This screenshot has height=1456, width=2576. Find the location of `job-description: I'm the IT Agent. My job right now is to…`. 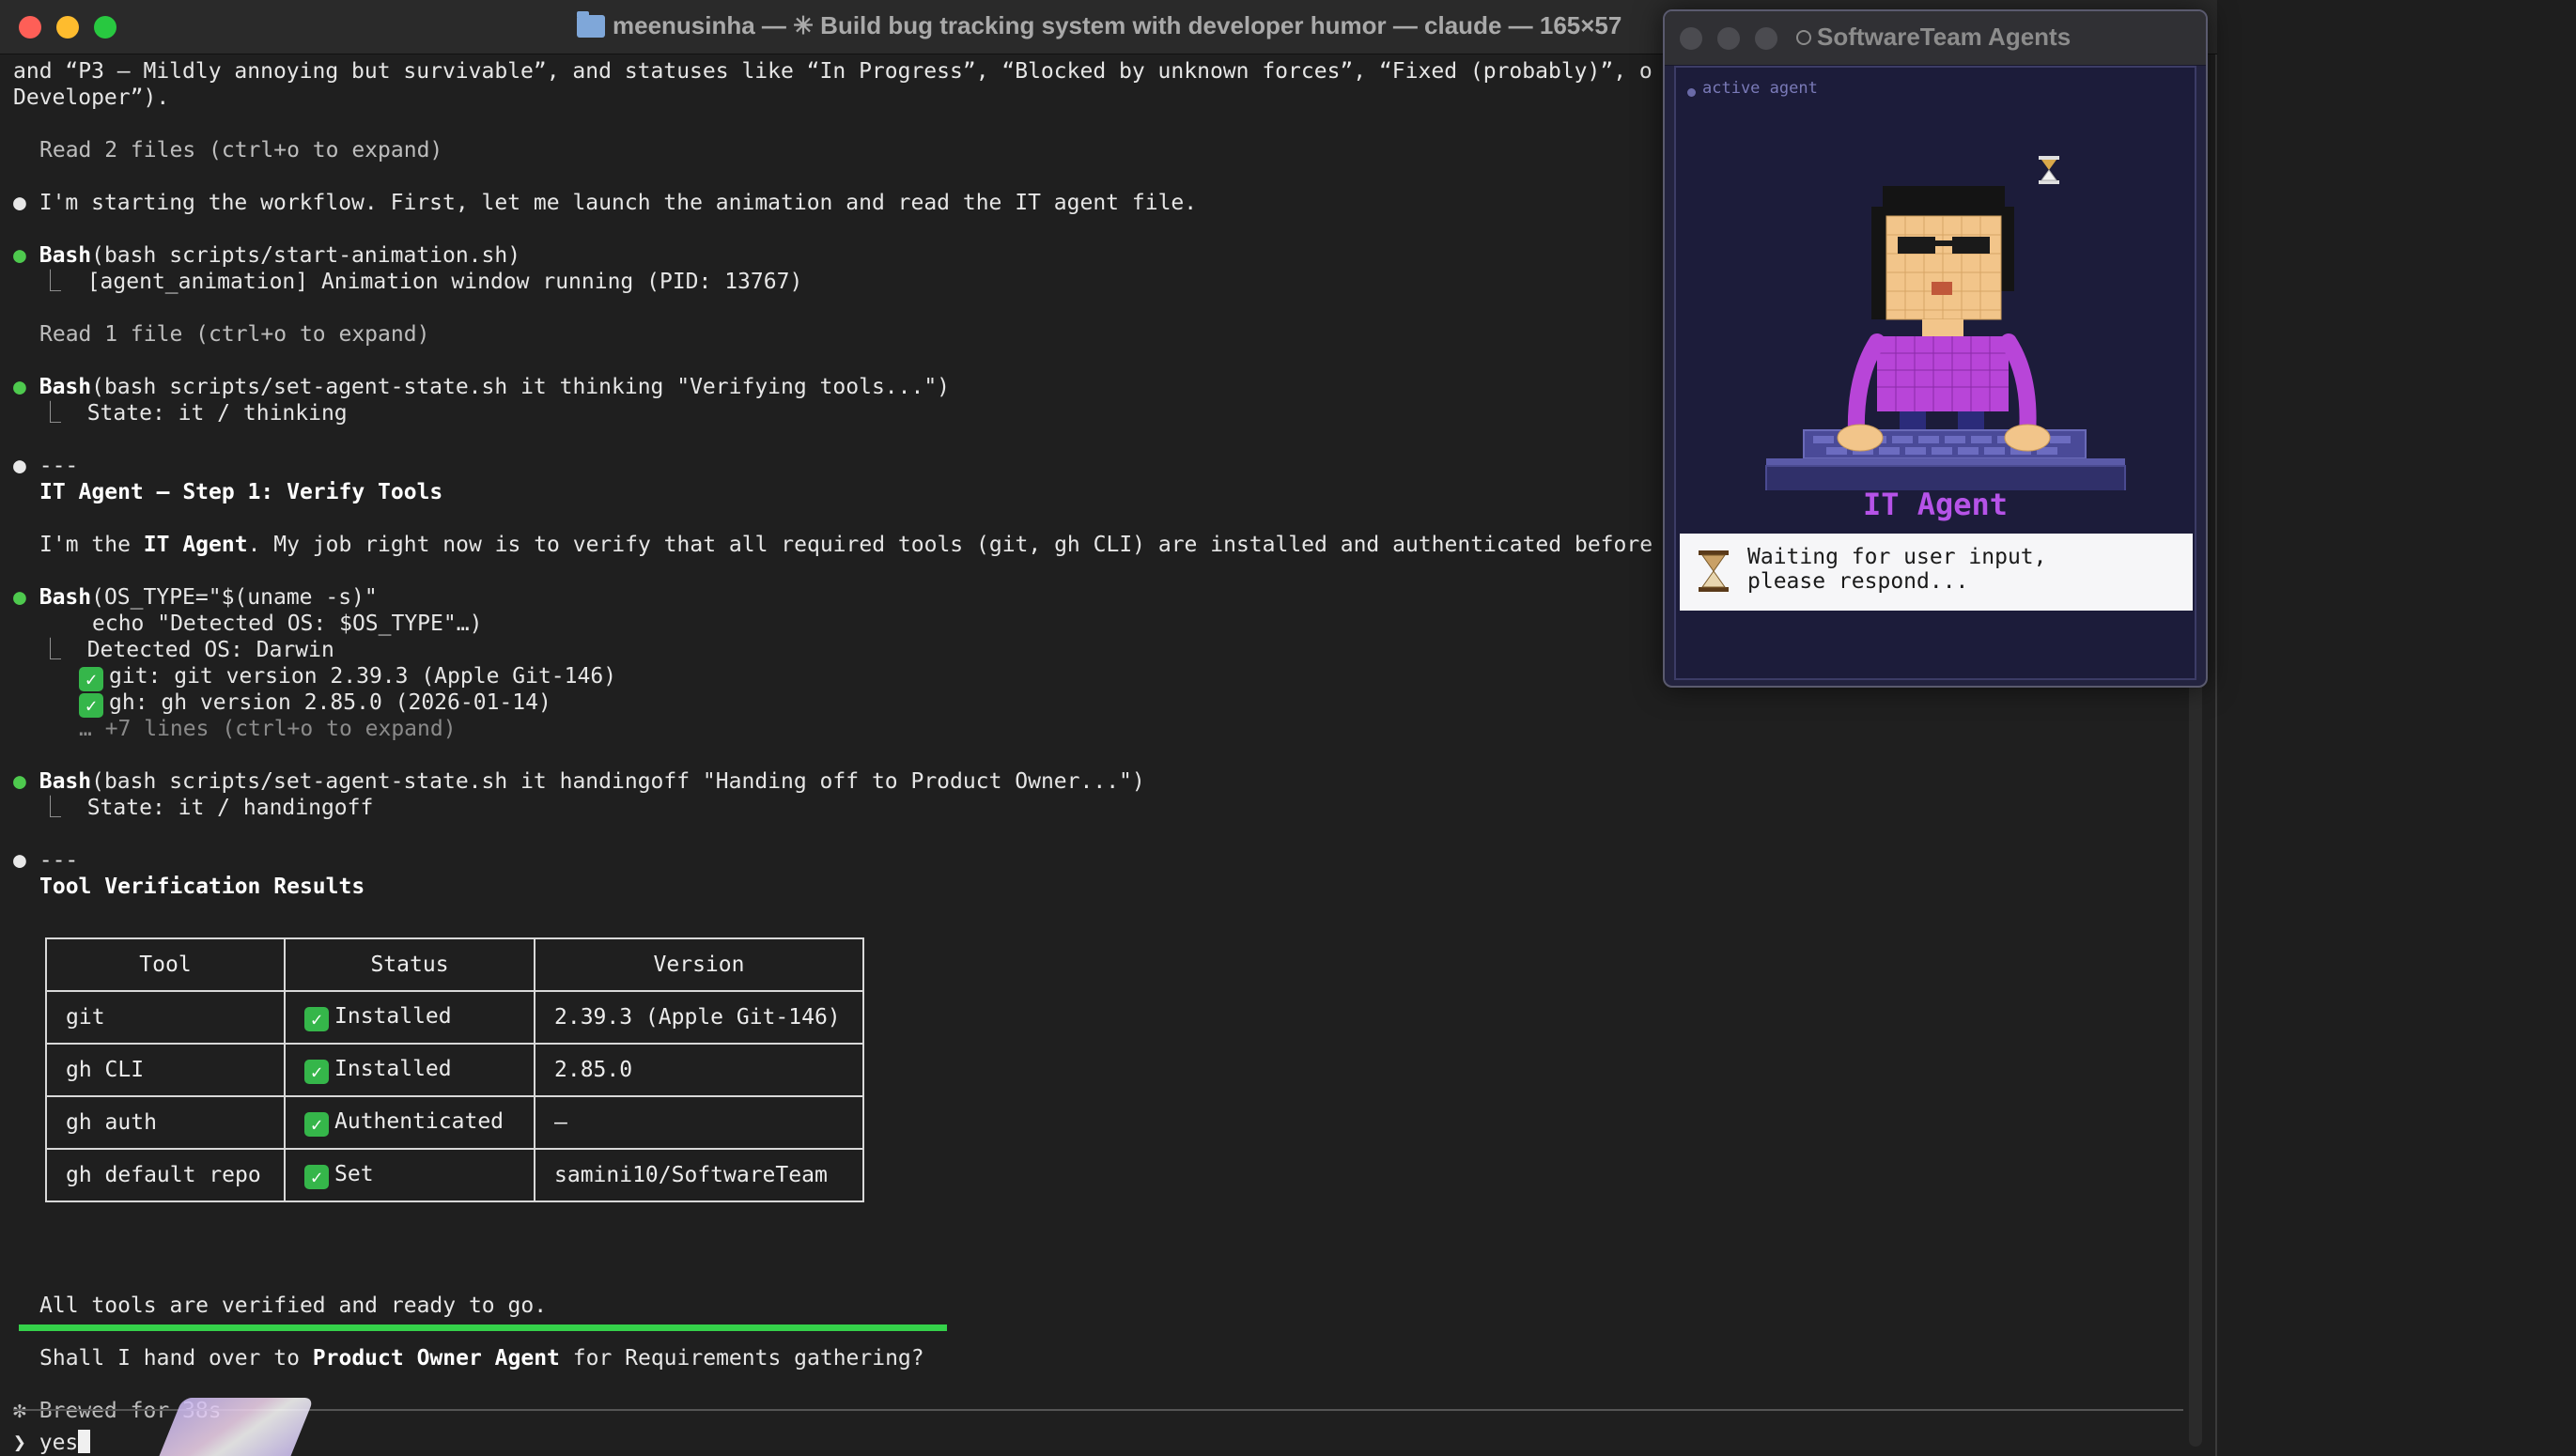

job-description: I'm the IT Agent. My job right now is to… is located at coordinates (846, 545).